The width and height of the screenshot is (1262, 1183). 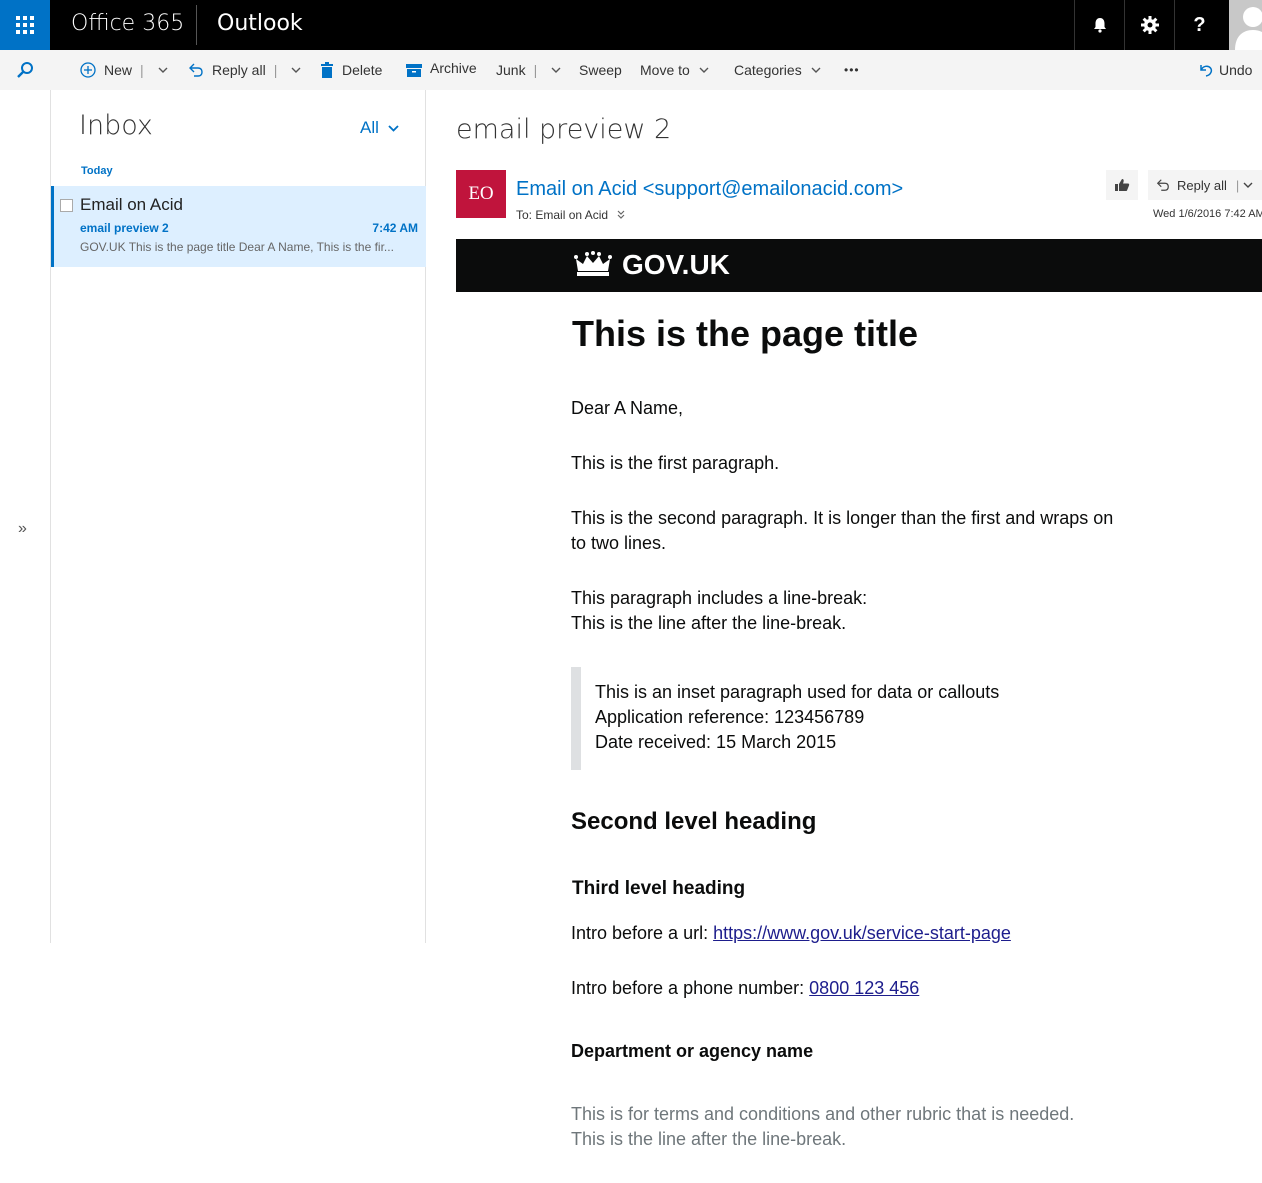 I want to click on reply-dropdown-chevron-icon, so click(x=296, y=70).